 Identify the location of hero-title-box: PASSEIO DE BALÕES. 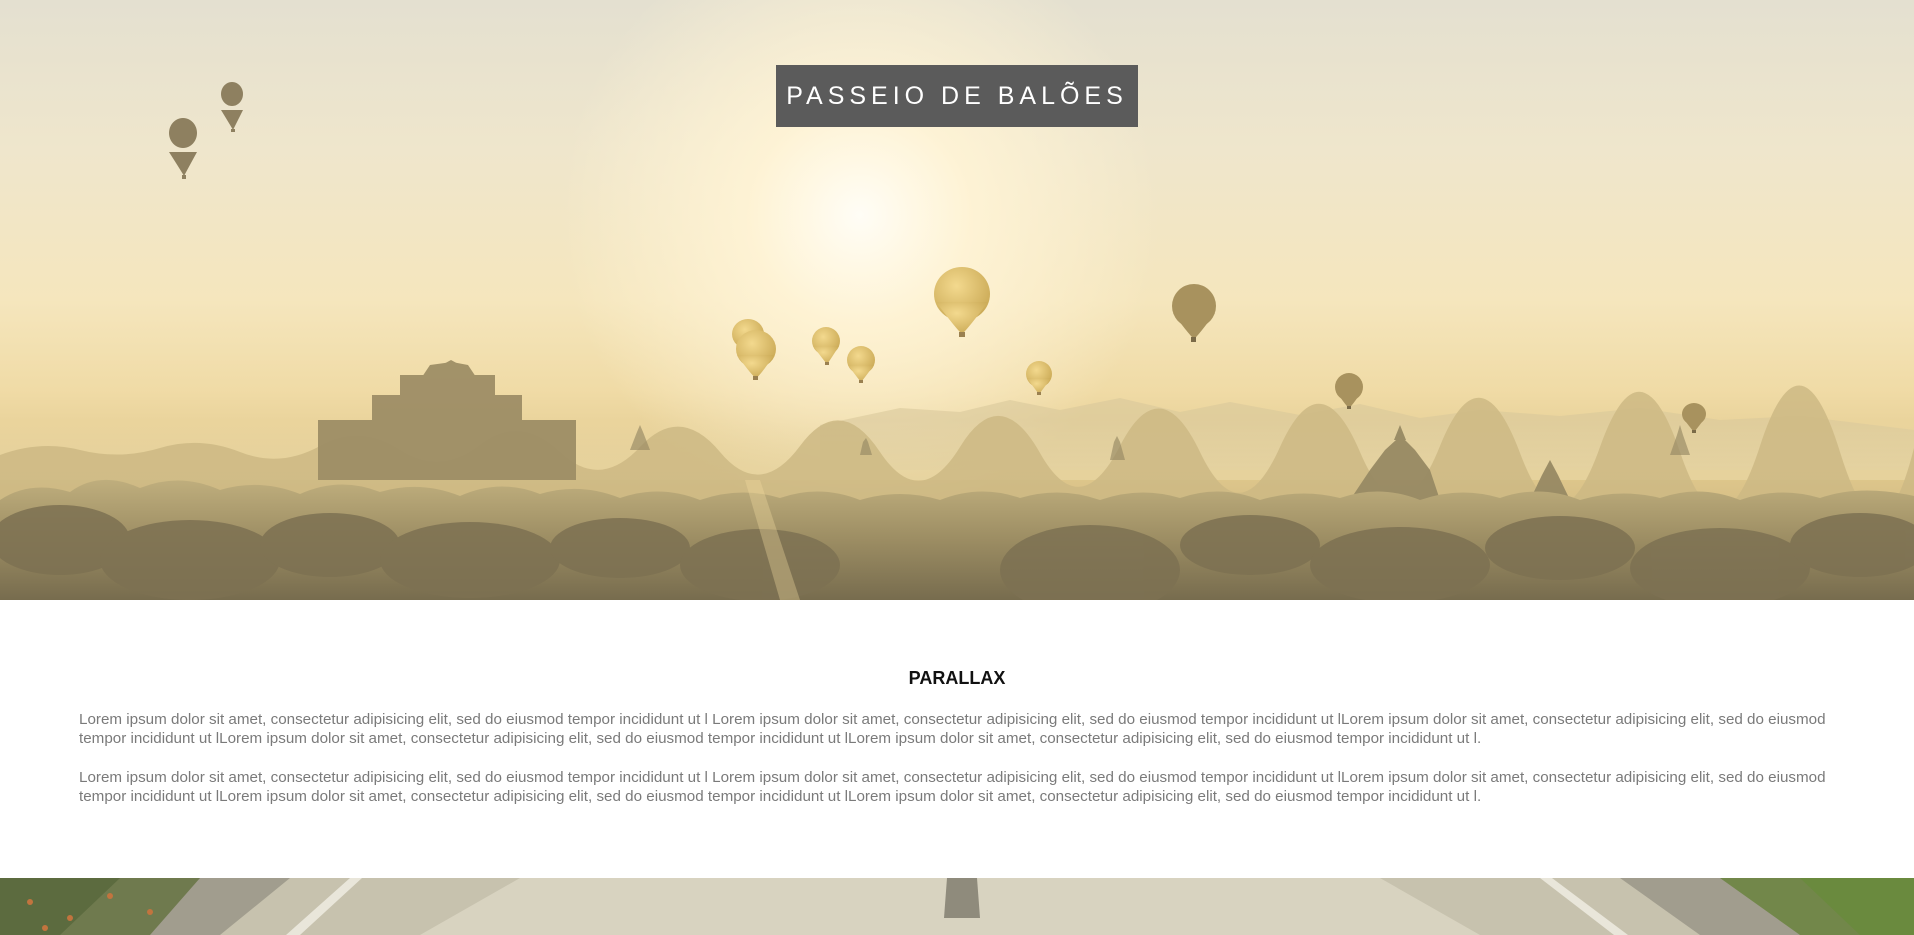
(957, 96).